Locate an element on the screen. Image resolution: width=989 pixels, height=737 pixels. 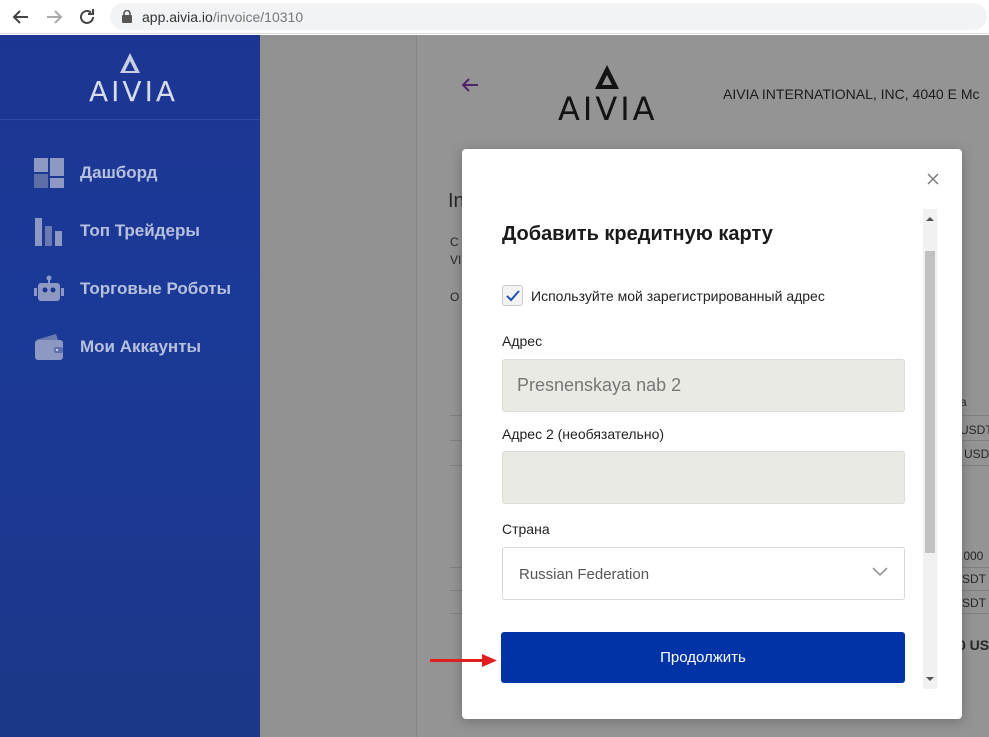
sidebar-item-label: Дашборд is located at coordinates (119, 172).